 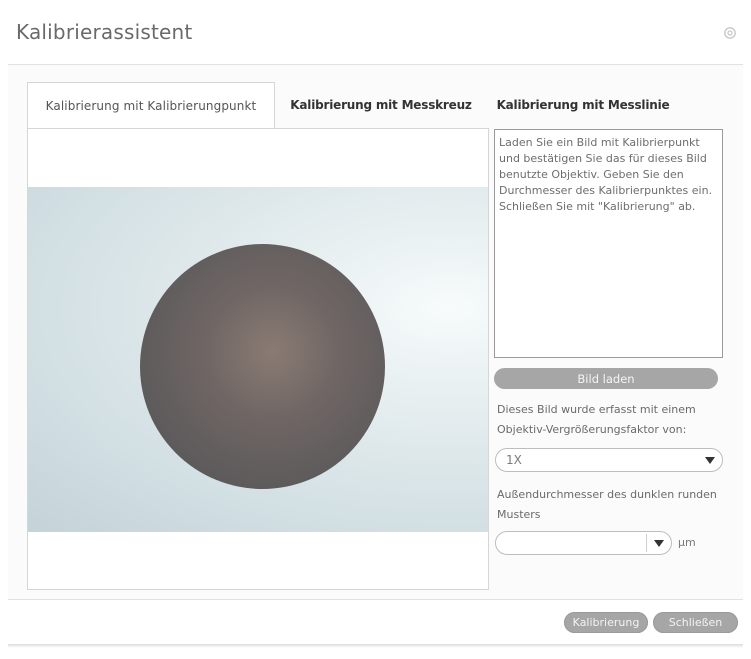 I want to click on magnification-select: 1X, so click(x=609, y=460).